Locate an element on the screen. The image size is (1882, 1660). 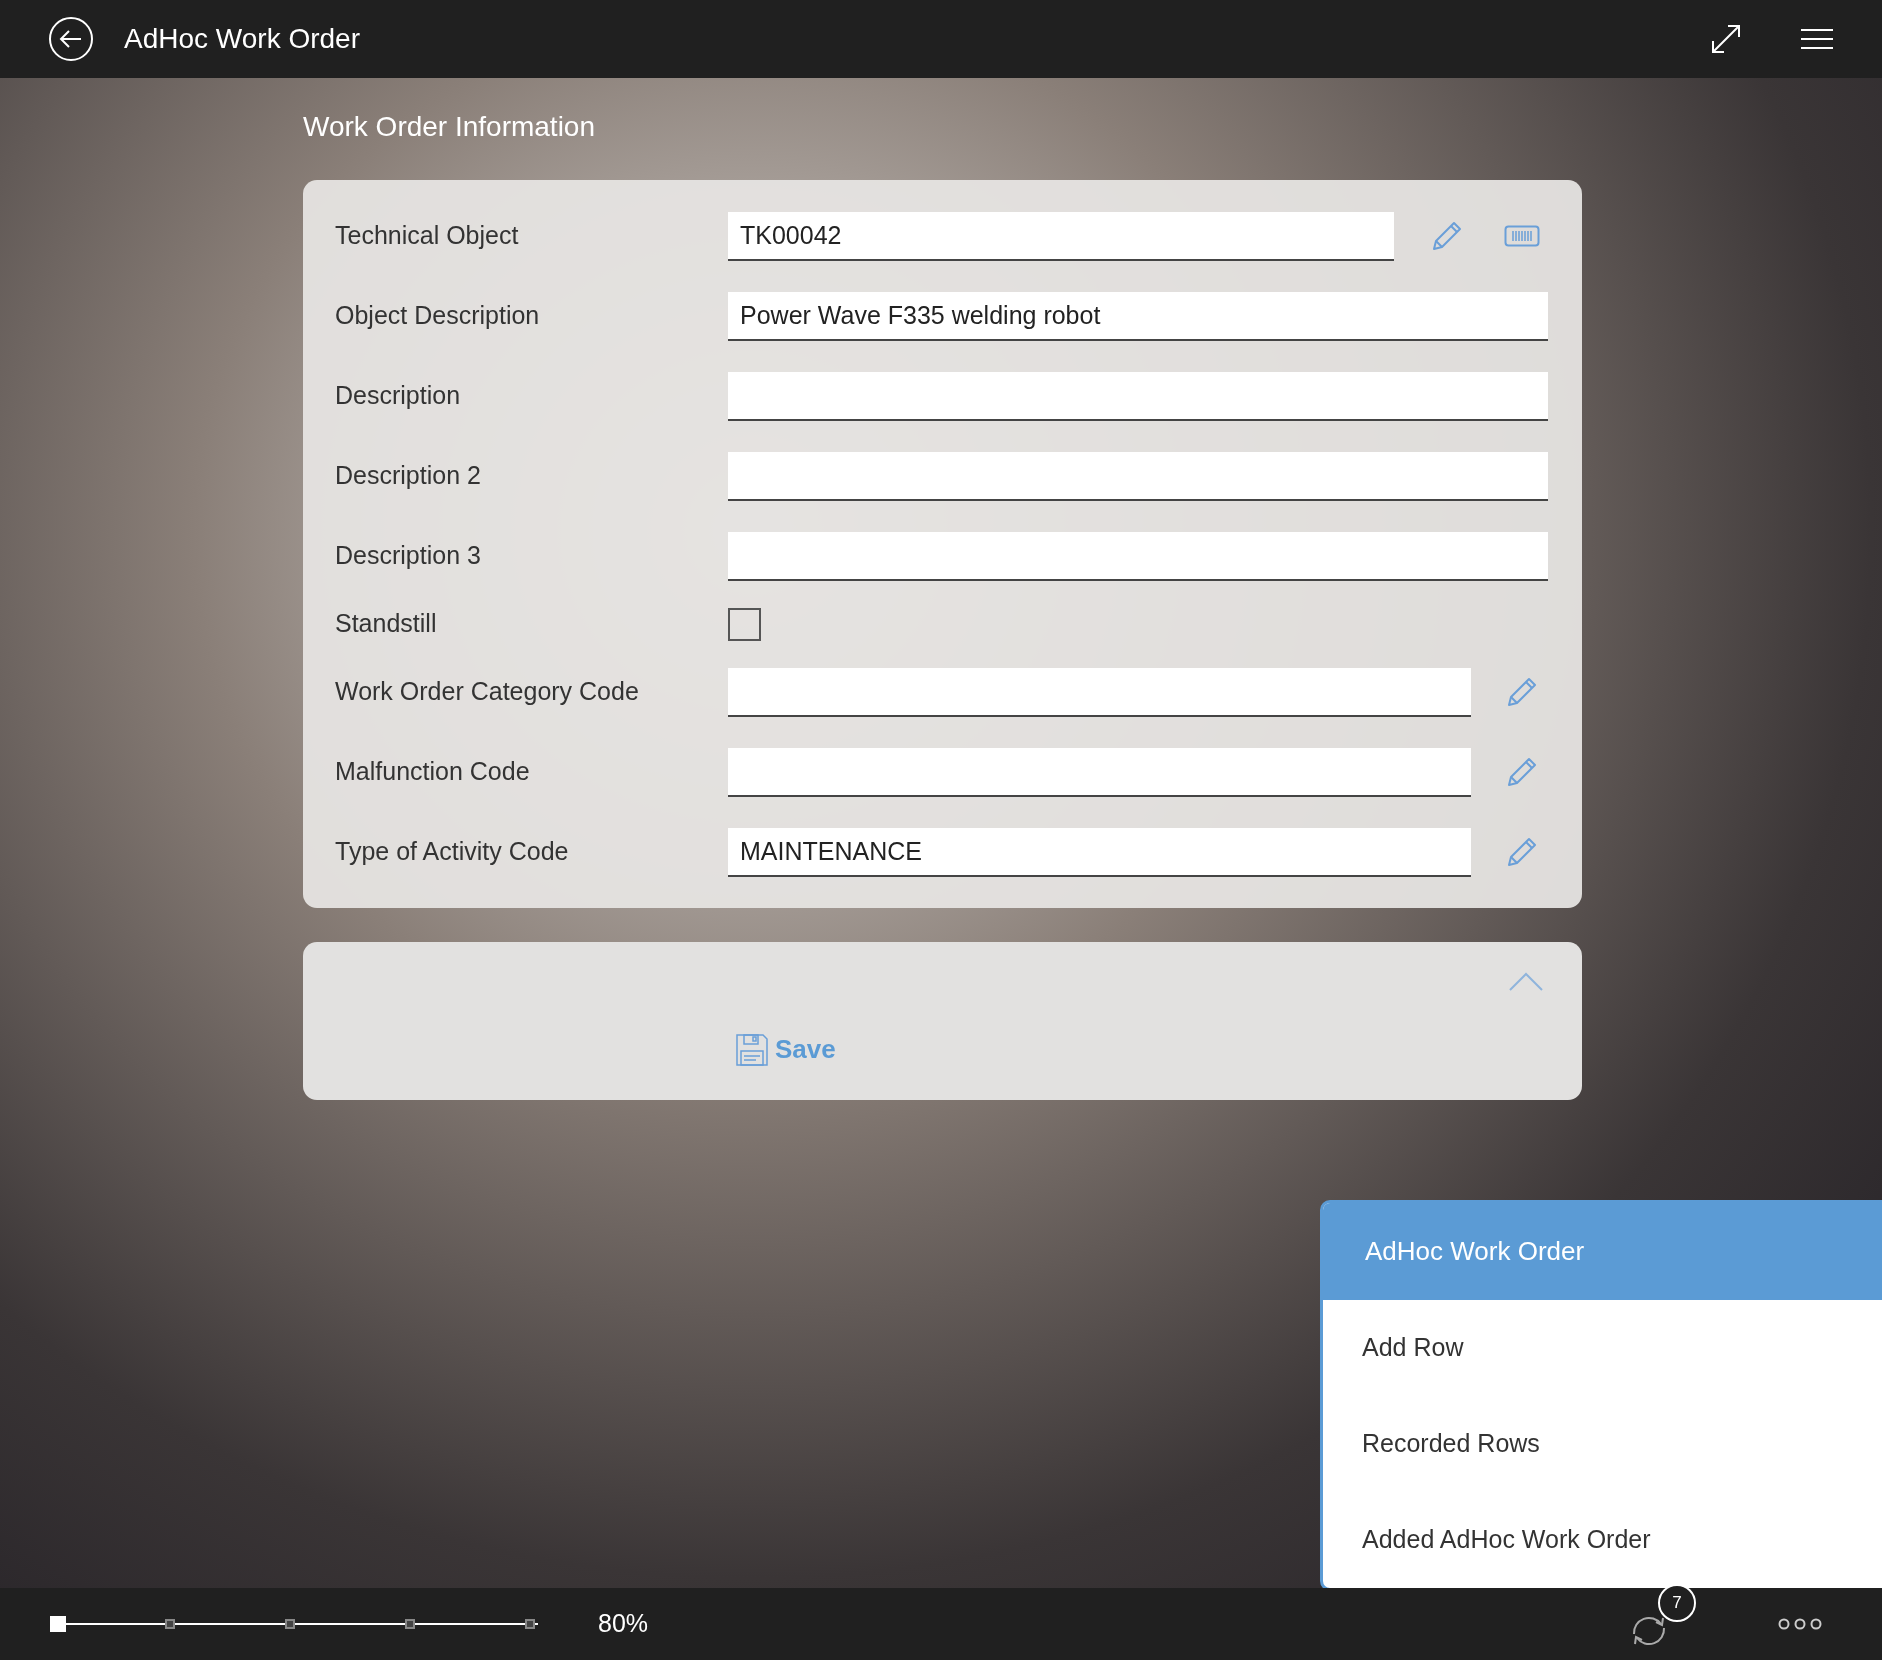
zoom-reading: 80% is located at coordinates (623, 1624).